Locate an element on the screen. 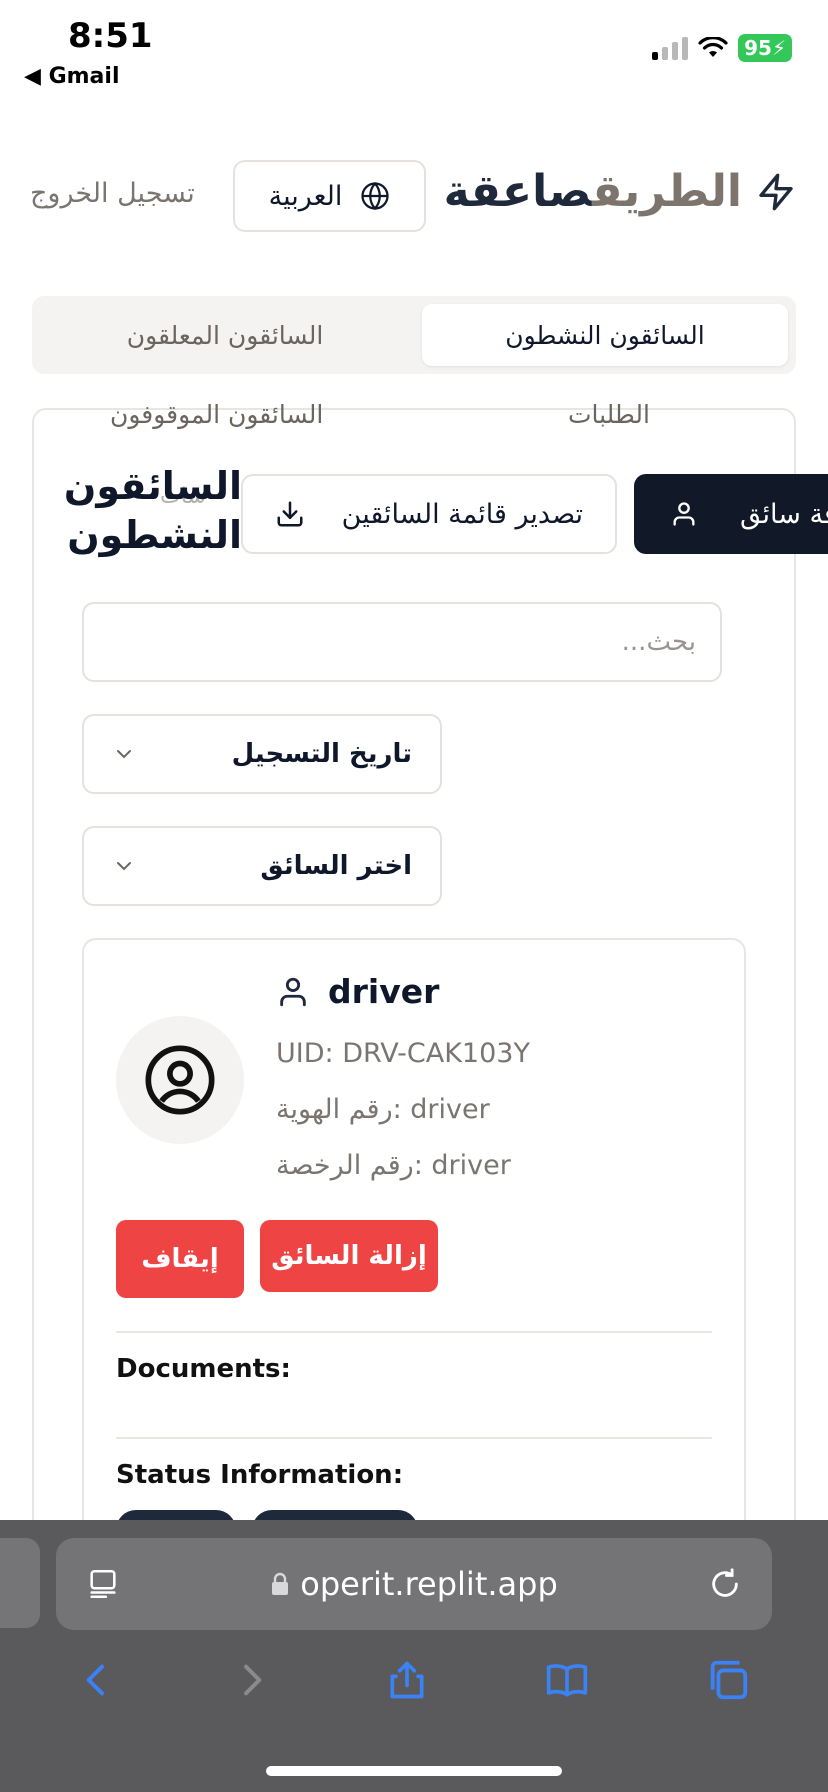  url-text: operit.replit.app is located at coordinates (429, 1584).